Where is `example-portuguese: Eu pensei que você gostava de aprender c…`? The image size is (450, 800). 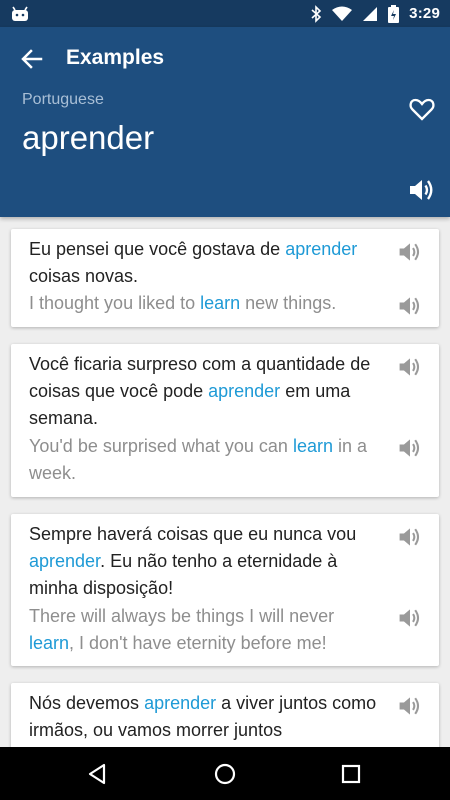
example-portuguese: Eu pensei que você gostava de aprender c… is located at coordinates (193, 262).